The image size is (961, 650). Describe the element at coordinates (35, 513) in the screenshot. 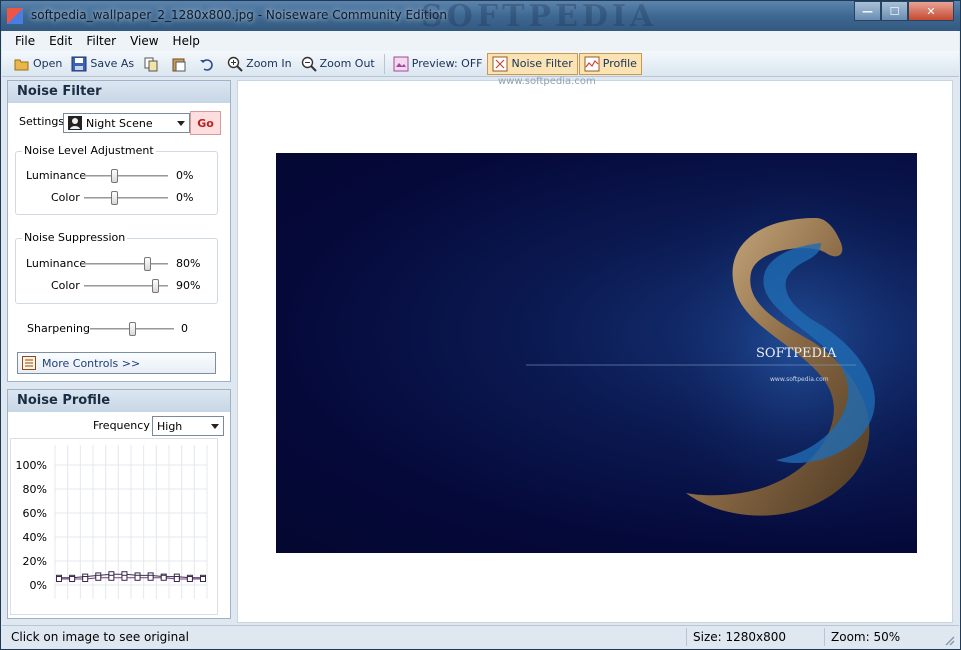

I see `y-tick-label: 60%` at that location.